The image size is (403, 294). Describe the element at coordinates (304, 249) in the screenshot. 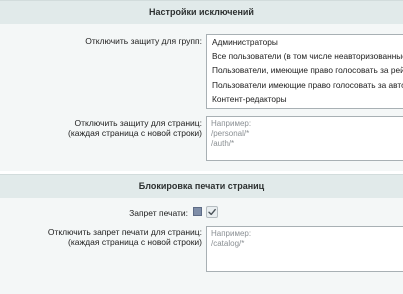

I see `print-pages-textarea: Например: /catalog/*` at that location.